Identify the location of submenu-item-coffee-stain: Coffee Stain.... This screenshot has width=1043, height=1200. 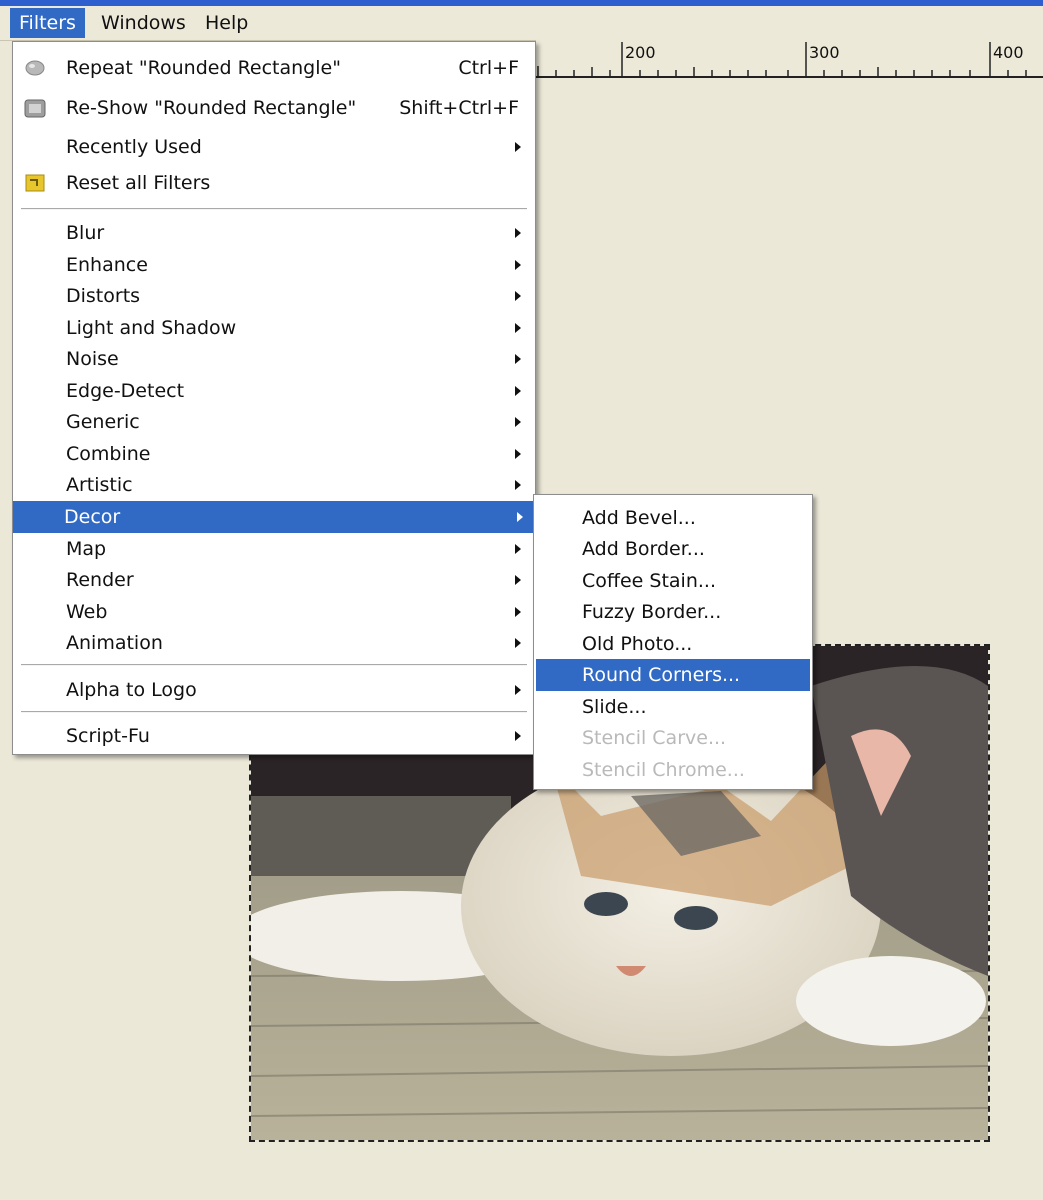
(673, 581).